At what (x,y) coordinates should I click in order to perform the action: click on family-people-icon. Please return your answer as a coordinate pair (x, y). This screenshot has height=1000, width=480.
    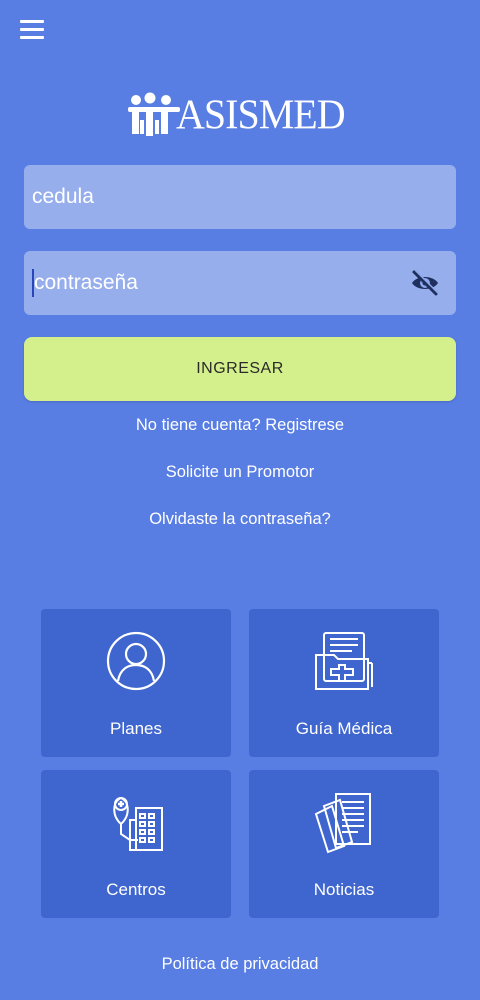
    Looking at the image, I should click on (154, 114).